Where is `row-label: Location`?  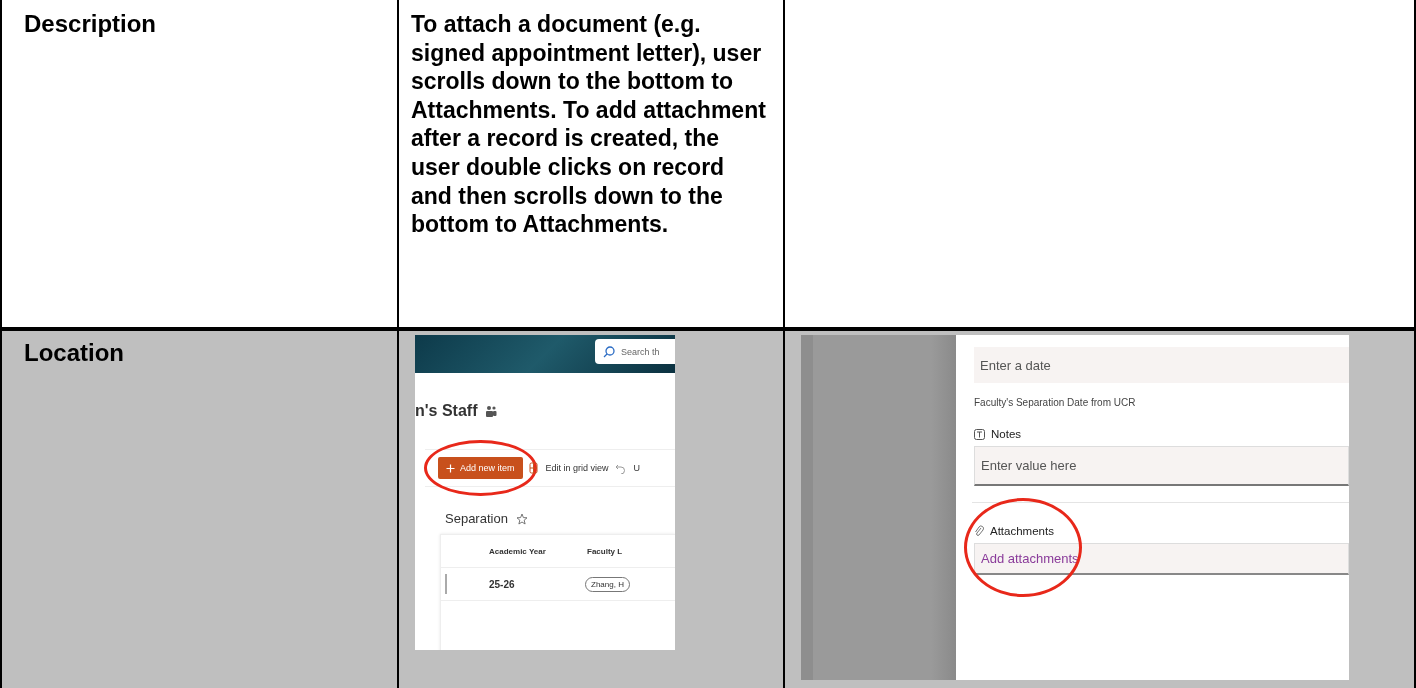 row-label: Location is located at coordinates (74, 353).